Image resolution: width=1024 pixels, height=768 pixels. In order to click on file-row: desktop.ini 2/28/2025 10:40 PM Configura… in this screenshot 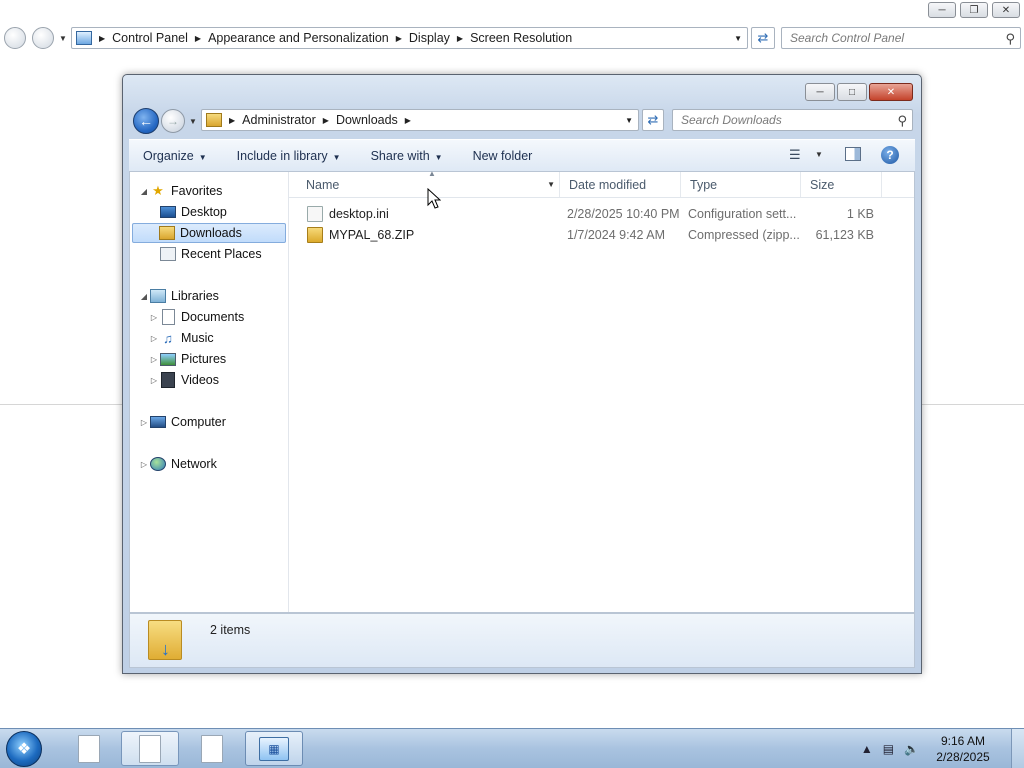, I will do `click(589, 214)`.